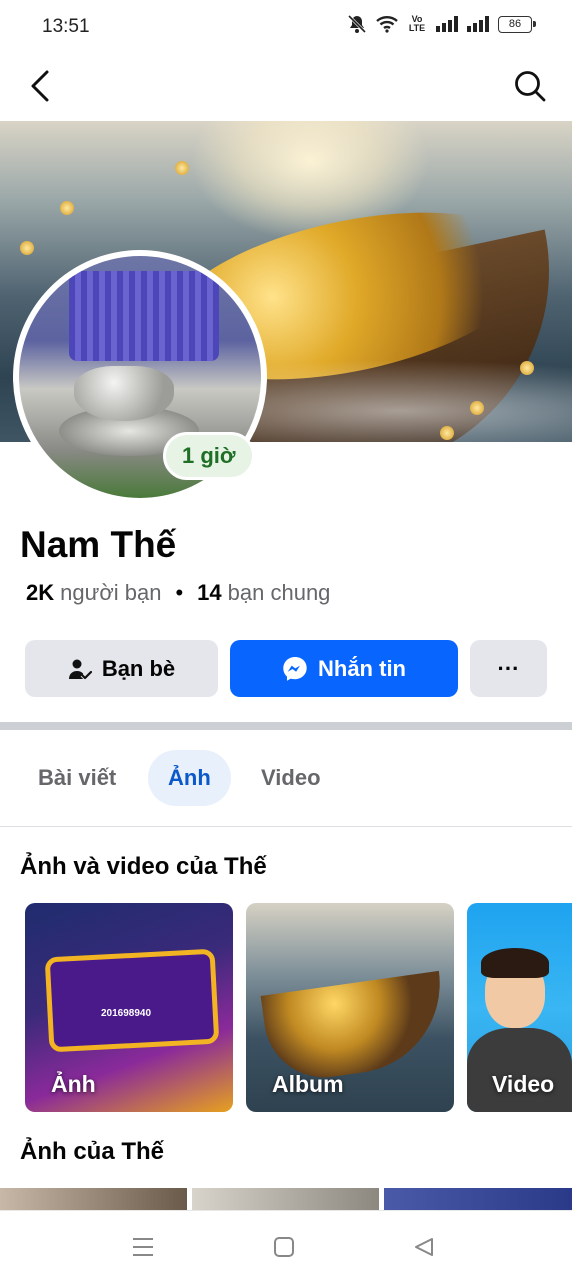 The image size is (572, 1280). I want to click on friends-label: người bạn, so click(111, 592).